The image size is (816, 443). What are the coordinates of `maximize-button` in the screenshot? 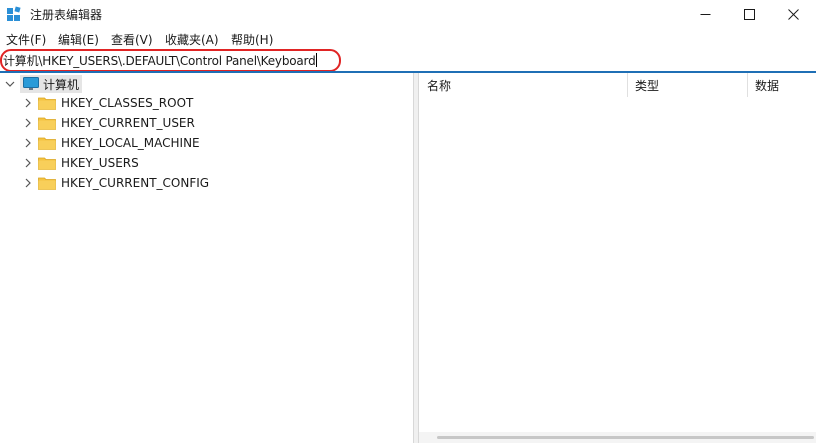 It's located at (749, 14).